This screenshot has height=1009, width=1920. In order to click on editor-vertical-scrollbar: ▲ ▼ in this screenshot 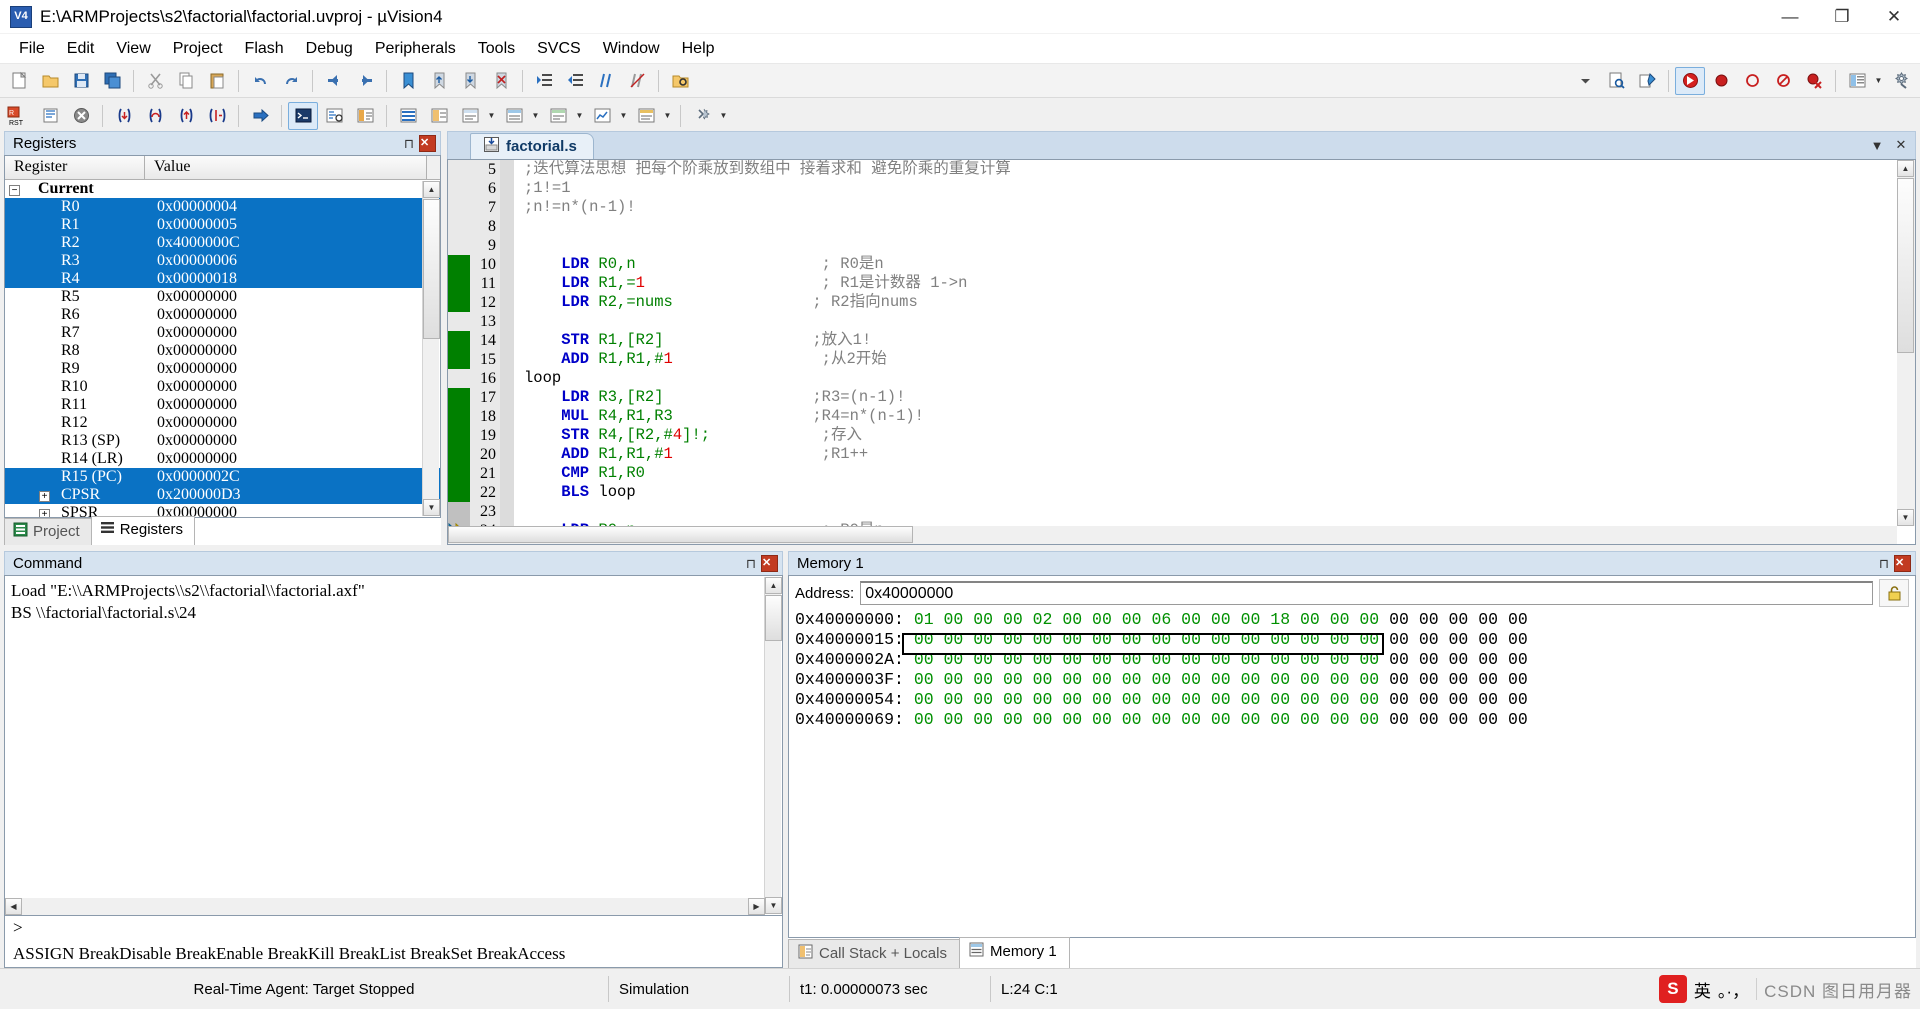, I will do `click(1906, 343)`.